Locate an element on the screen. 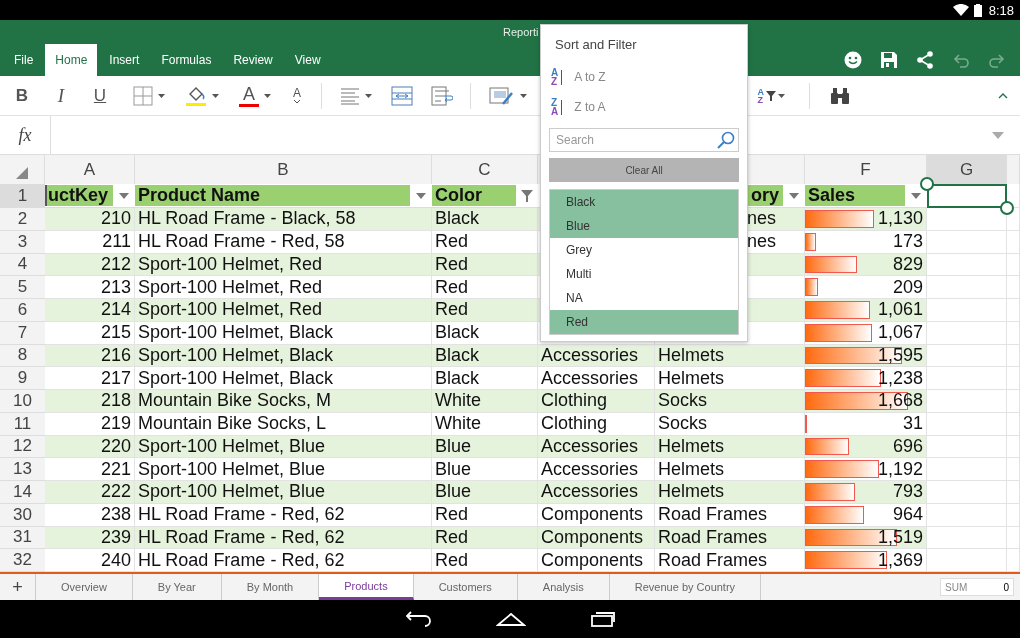 Image resolution: width=1020 pixels, height=638 pixels. back-icon is located at coordinates (418, 619).